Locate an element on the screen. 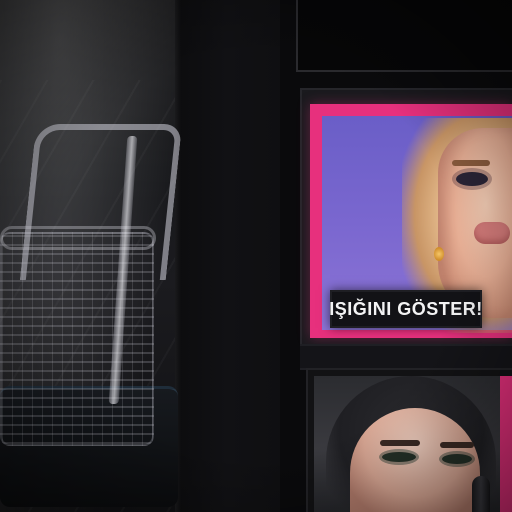 The height and width of the screenshot is (512, 512). poster-caption-text: IŞIĞINI GÖSTER! is located at coordinates (406, 308).